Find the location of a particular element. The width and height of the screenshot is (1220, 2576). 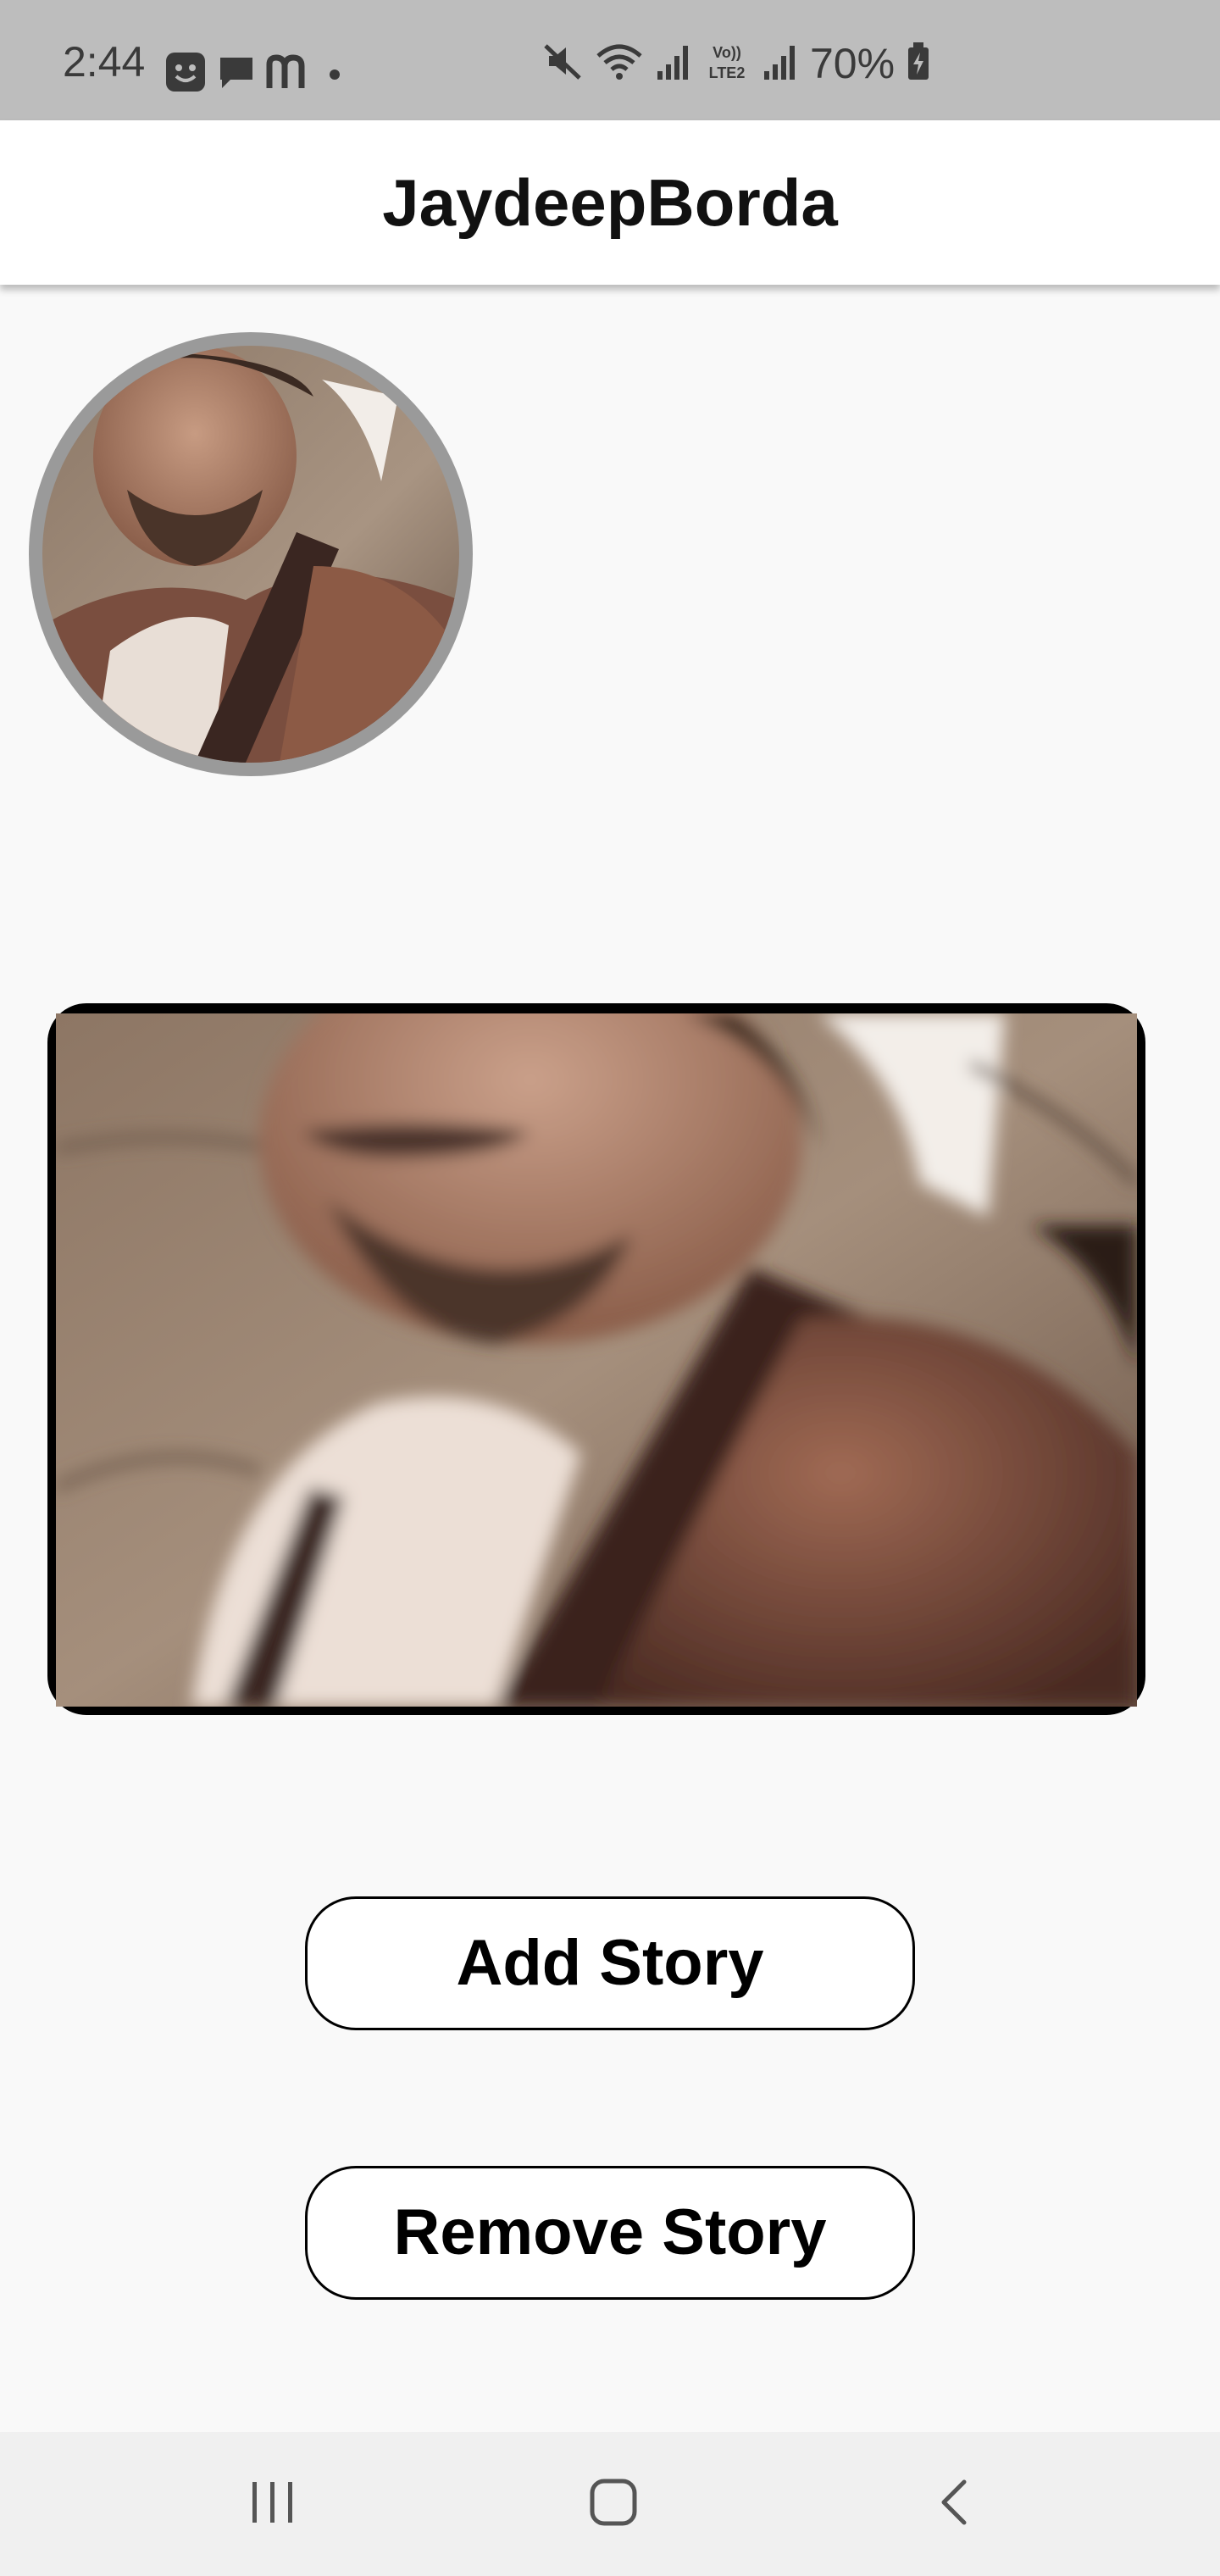

navigation-bar is located at coordinates (610, 2504).